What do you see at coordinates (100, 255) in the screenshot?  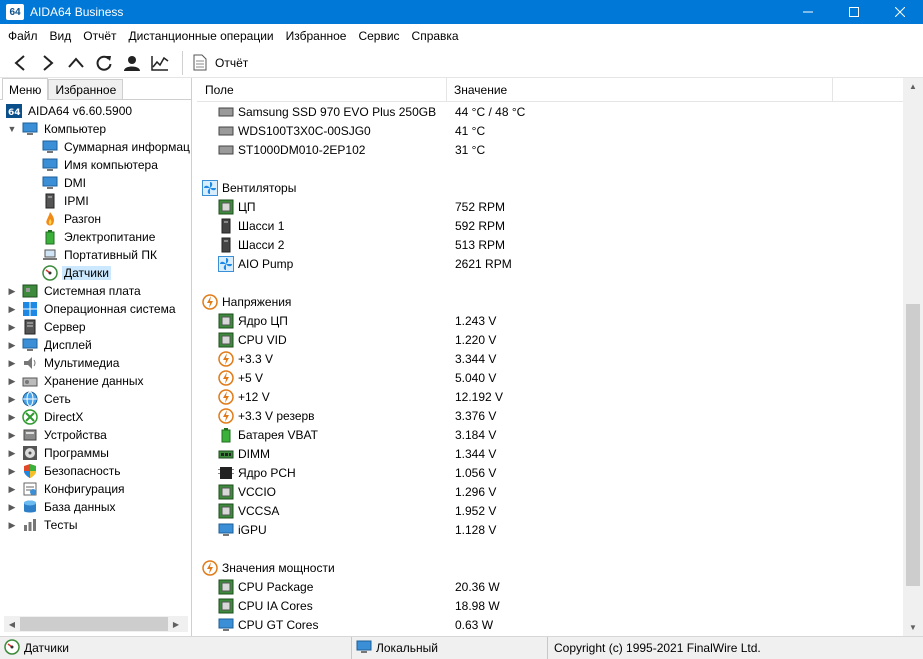 I see `tree-item-portable: Портативный ПК` at bounding box center [100, 255].